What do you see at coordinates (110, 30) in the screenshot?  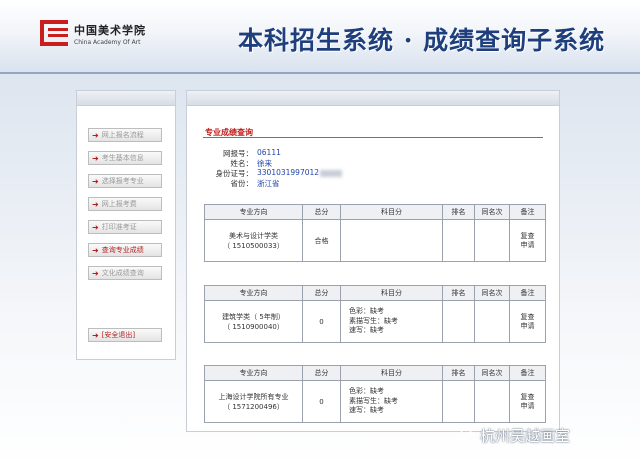 I see `school-name-cn: 中国美术学院` at bounding box center [110, 30].